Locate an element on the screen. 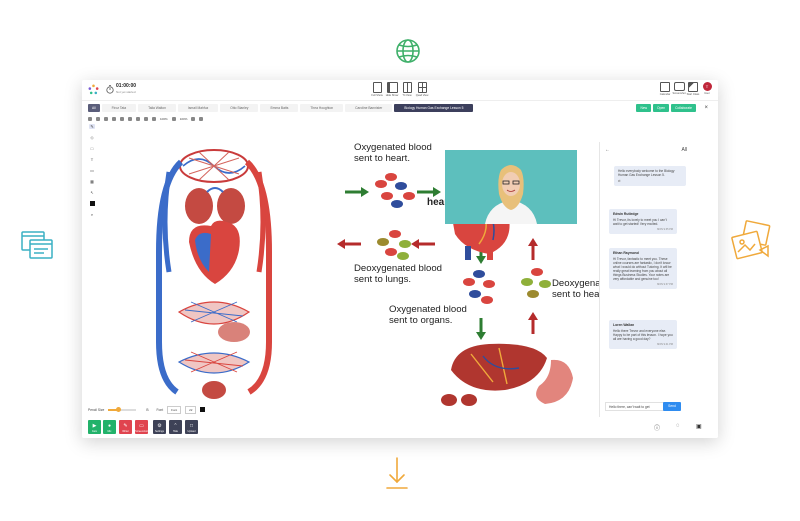  pen-size-handle is located at coordinates (118, 409).